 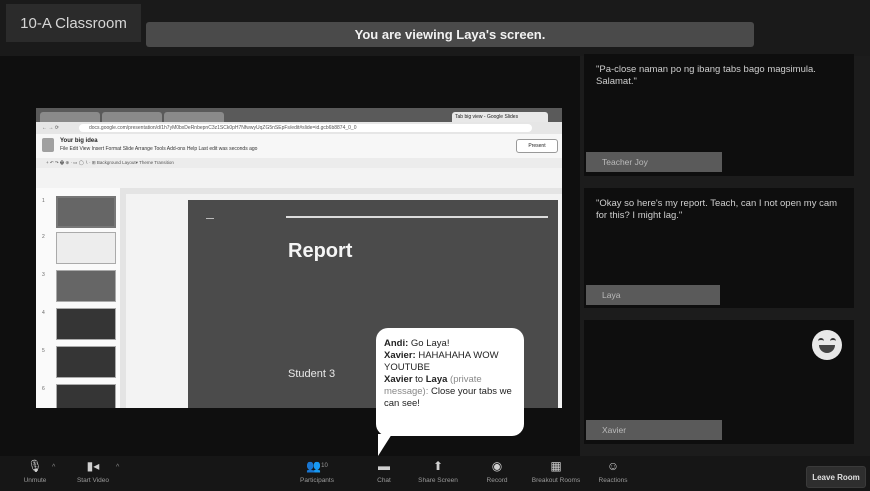 What do you see at coordinates (317, 480) in the screenshot?
I see `participants-label: Participants` at bounding box center [317, 480].